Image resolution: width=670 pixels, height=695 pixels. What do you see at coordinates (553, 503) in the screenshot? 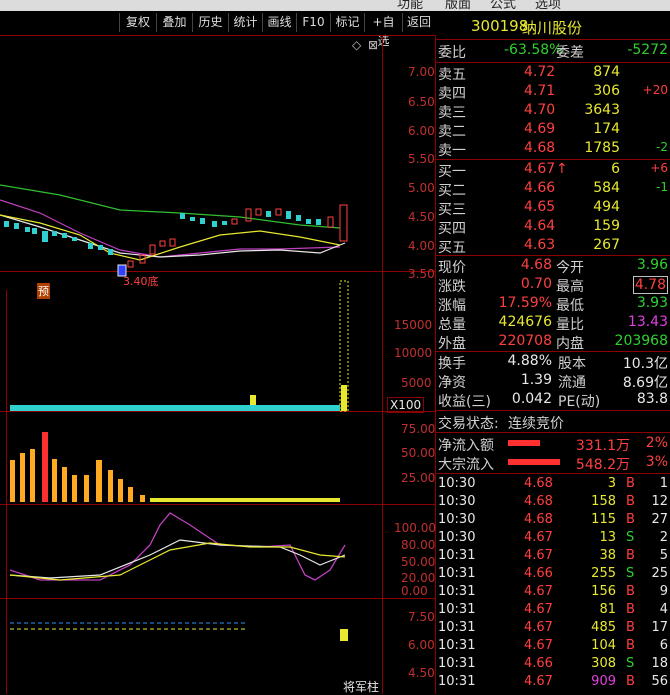
I see `tick-row: 10:30 4.68 158 B 12` at bounding box center [553, 503].